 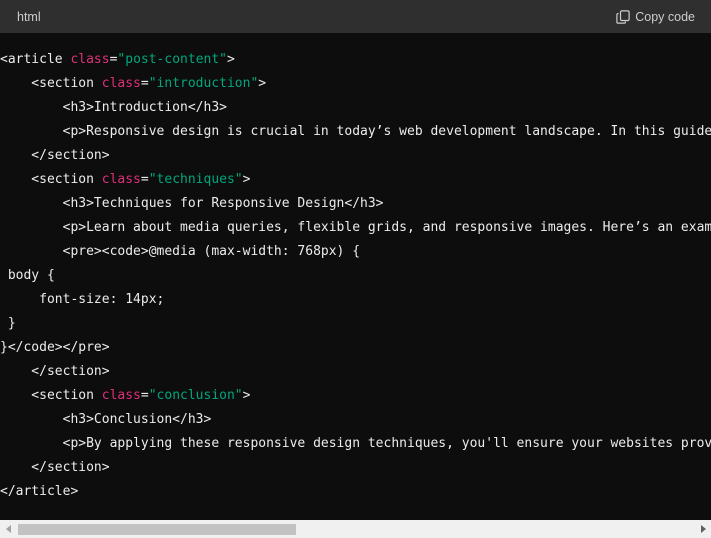 I want to click on copy-code-label: Copy code, so click(x=665, y=16).